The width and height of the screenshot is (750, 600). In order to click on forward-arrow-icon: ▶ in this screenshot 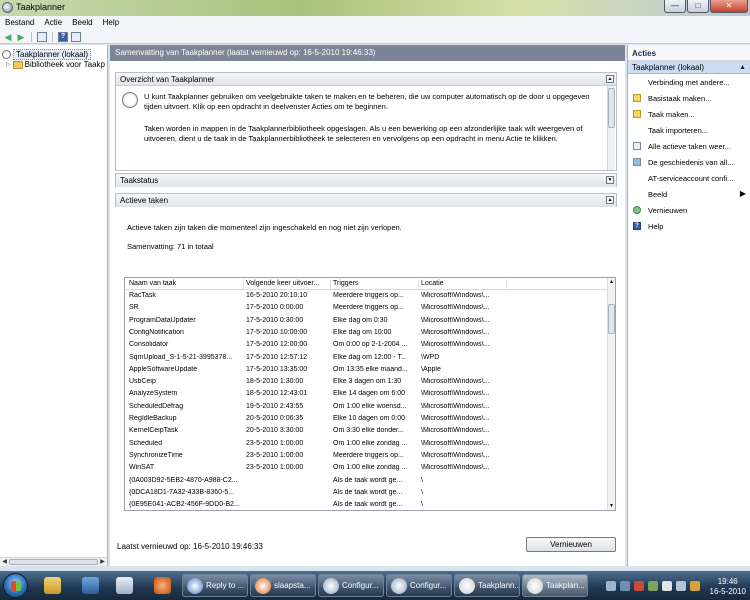, I will do `click(21, 37)`.